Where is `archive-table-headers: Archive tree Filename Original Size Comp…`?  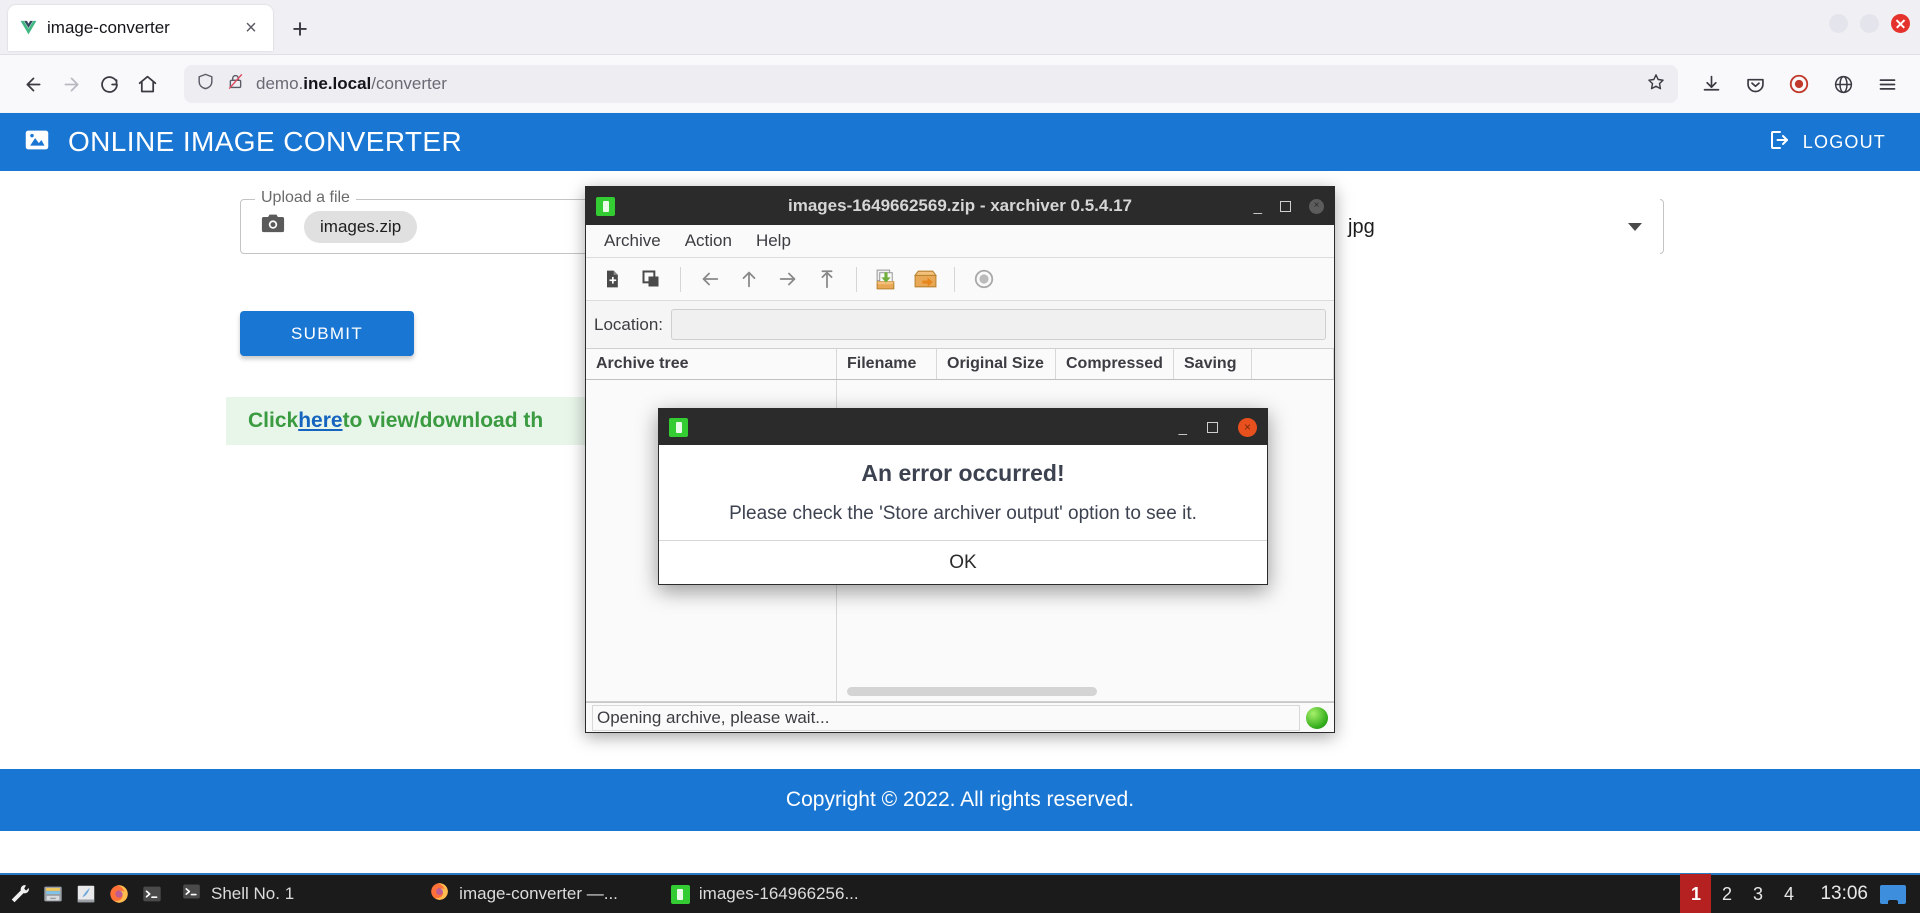 archive-table-headers: Archive tree Filename Original Size Comp… is located at coordinates (960, 364).